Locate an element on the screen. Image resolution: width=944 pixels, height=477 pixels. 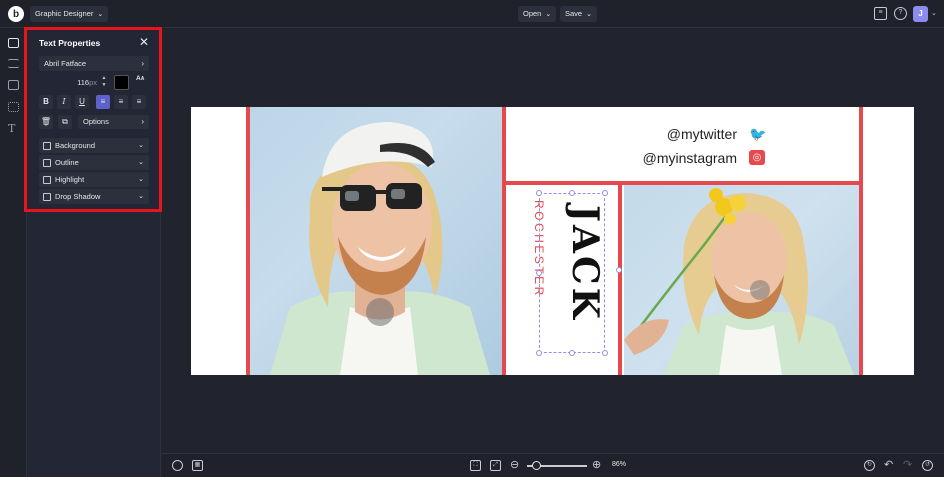
zoom-level: 86% is located at coordinates (619, 464).